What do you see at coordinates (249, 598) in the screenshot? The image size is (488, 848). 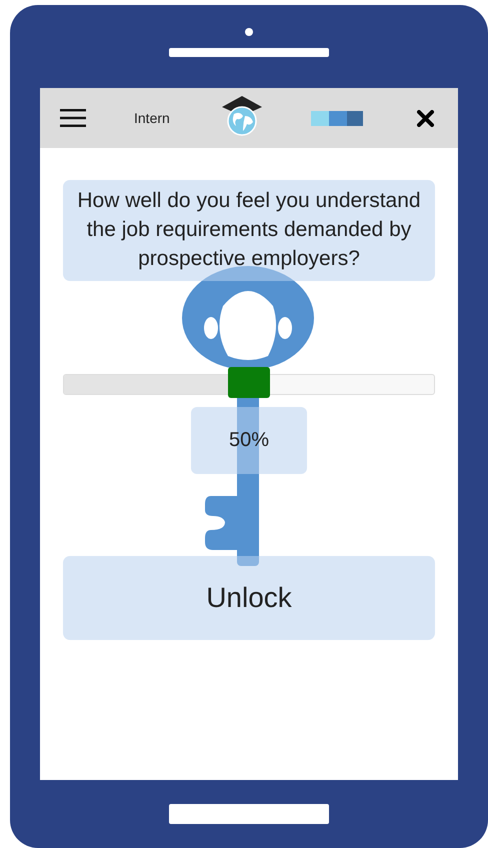 I see `unlock-button: Unlock` at bounding box center [249, 598].